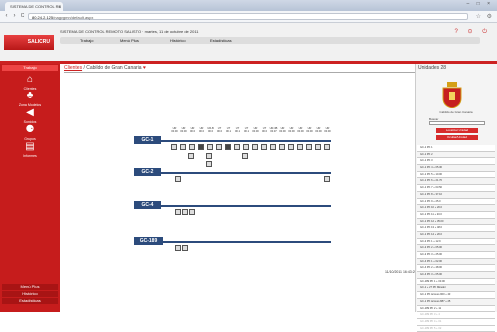 The width and height of the screenshot is (497, 332). What do you see at coordinates (457, 123) in the screenshot?
I see `search-input` at bounding box center [457, 123].